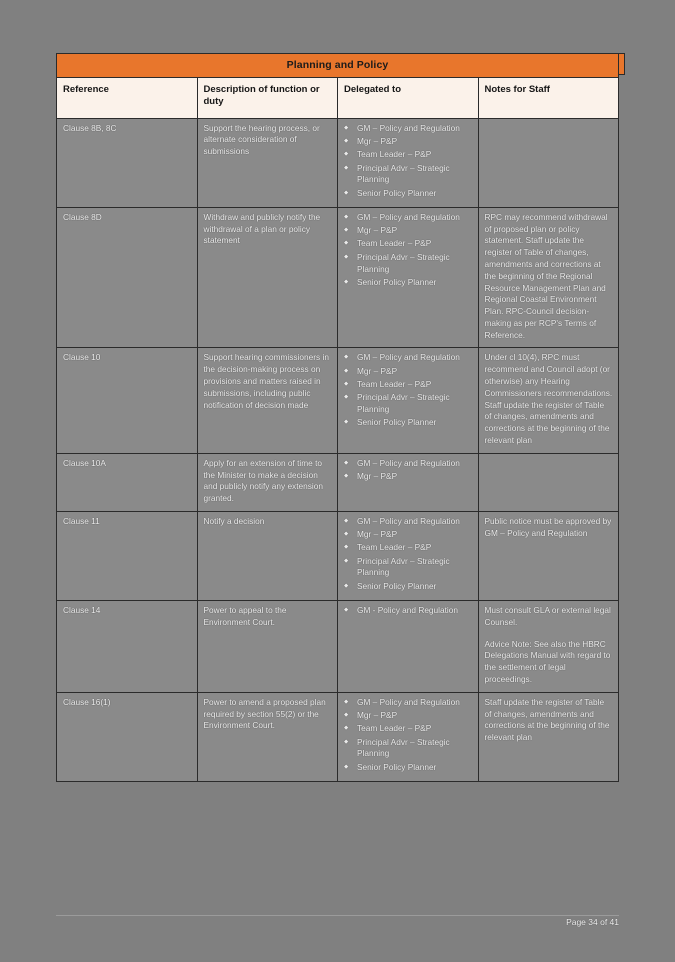 This screenshot has width=675, height=962. What do you see at coordinates (408, 646) in the screenshot?
I see `cell-delegated-to: GM - Policy and Regulation` at bounding box center [408, 646].